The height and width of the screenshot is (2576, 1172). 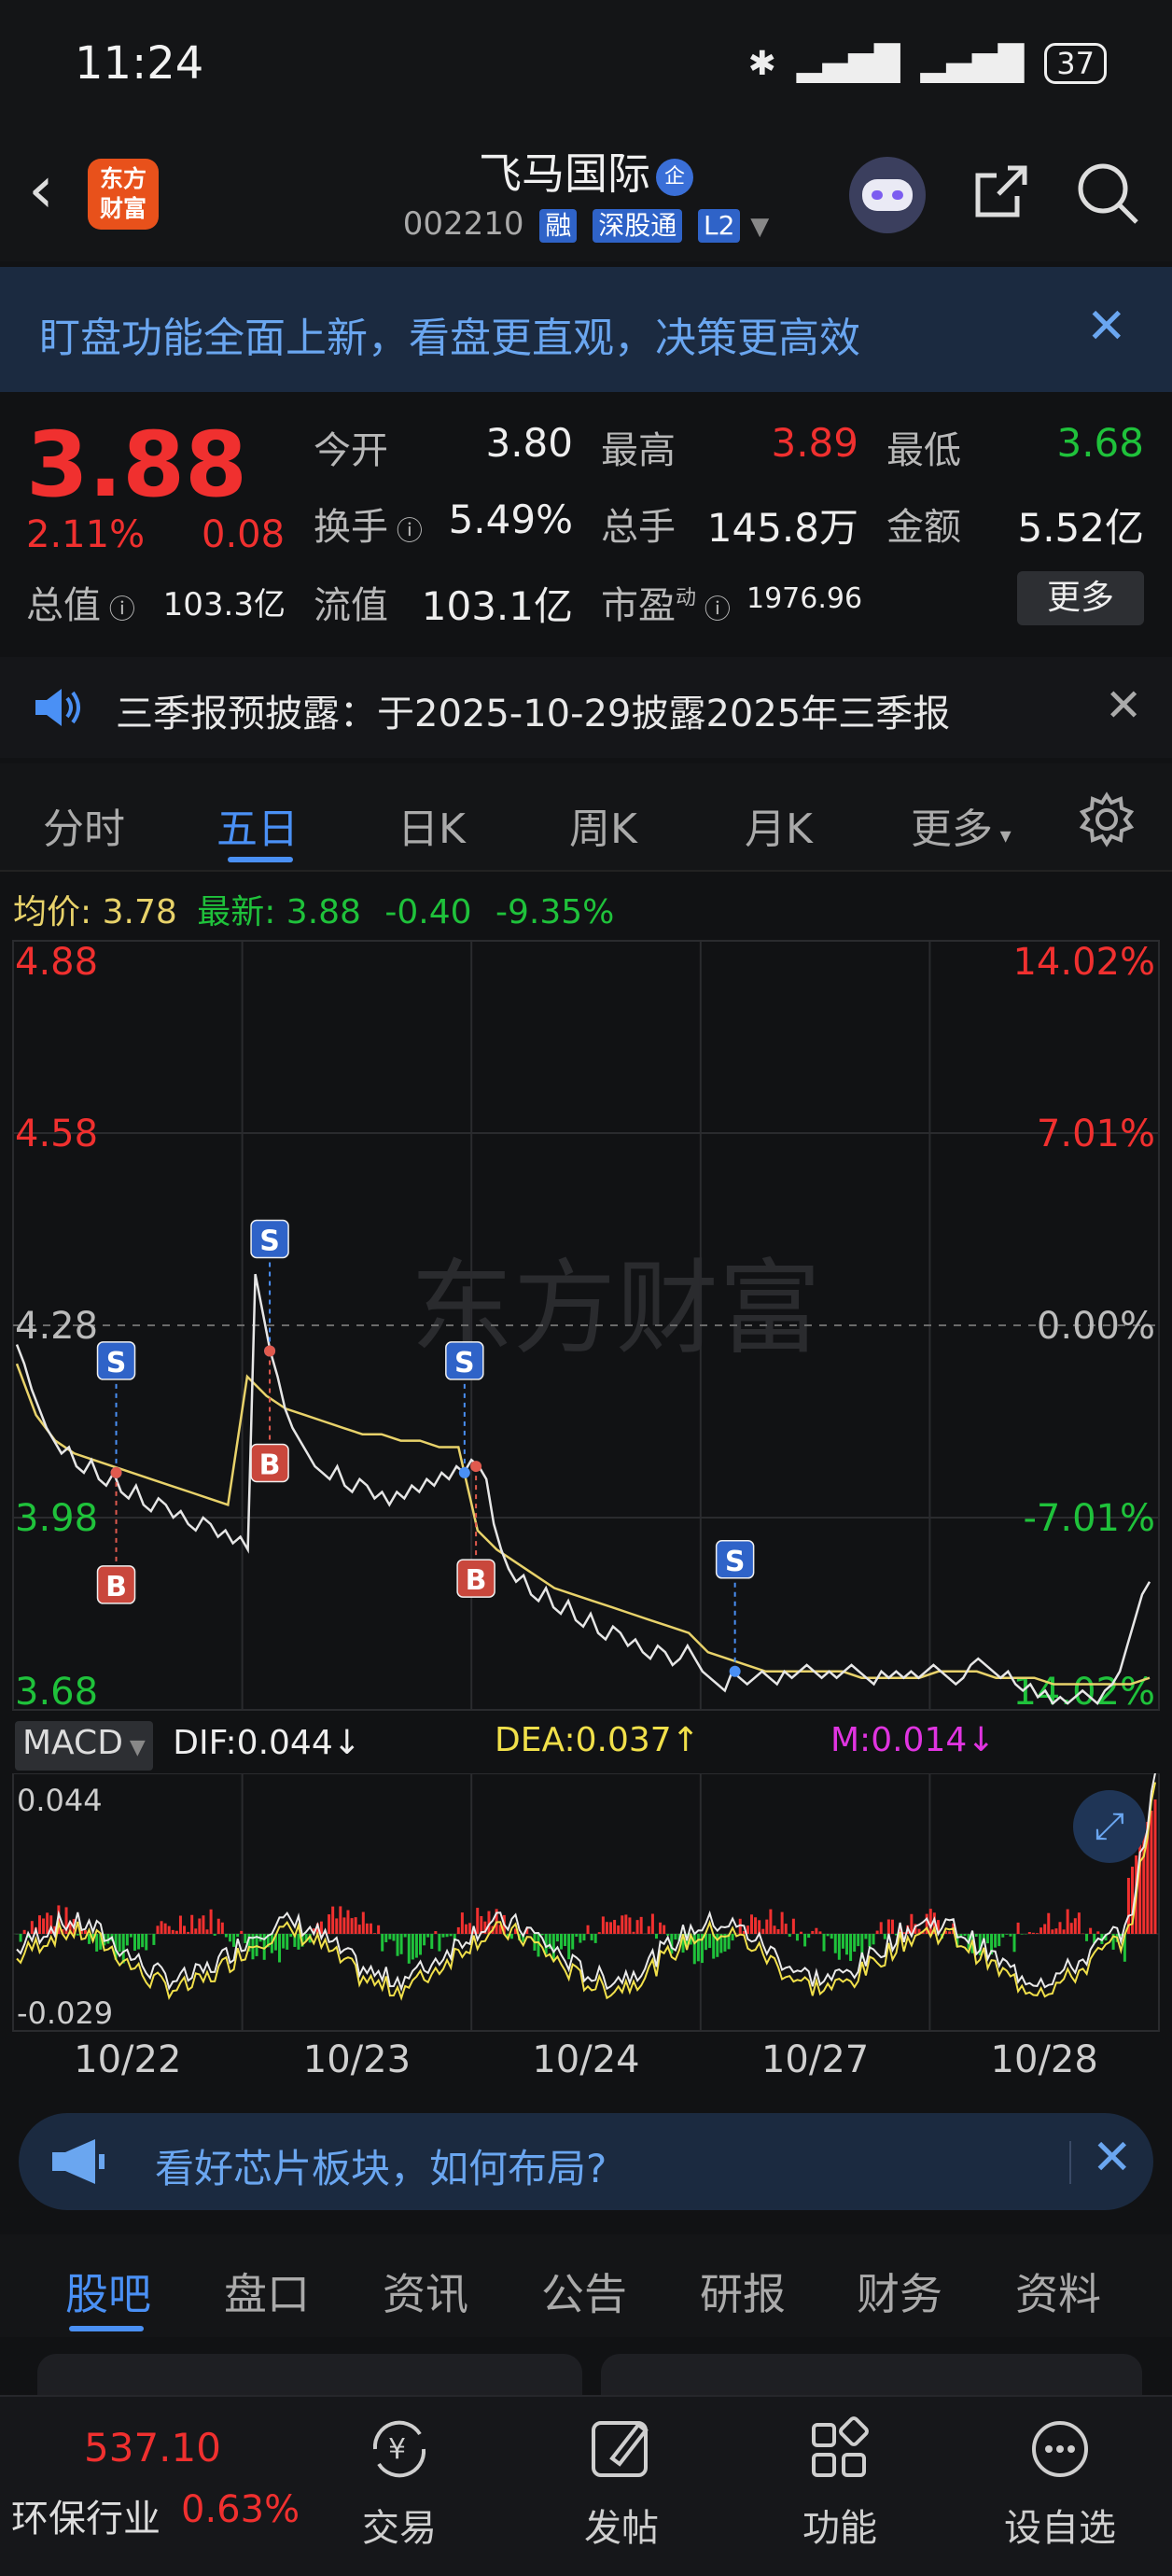 What do you see at coordinates (139, 63) in the screenshot?
I see `status-time: 11:24` at bounding box center [139, 63].